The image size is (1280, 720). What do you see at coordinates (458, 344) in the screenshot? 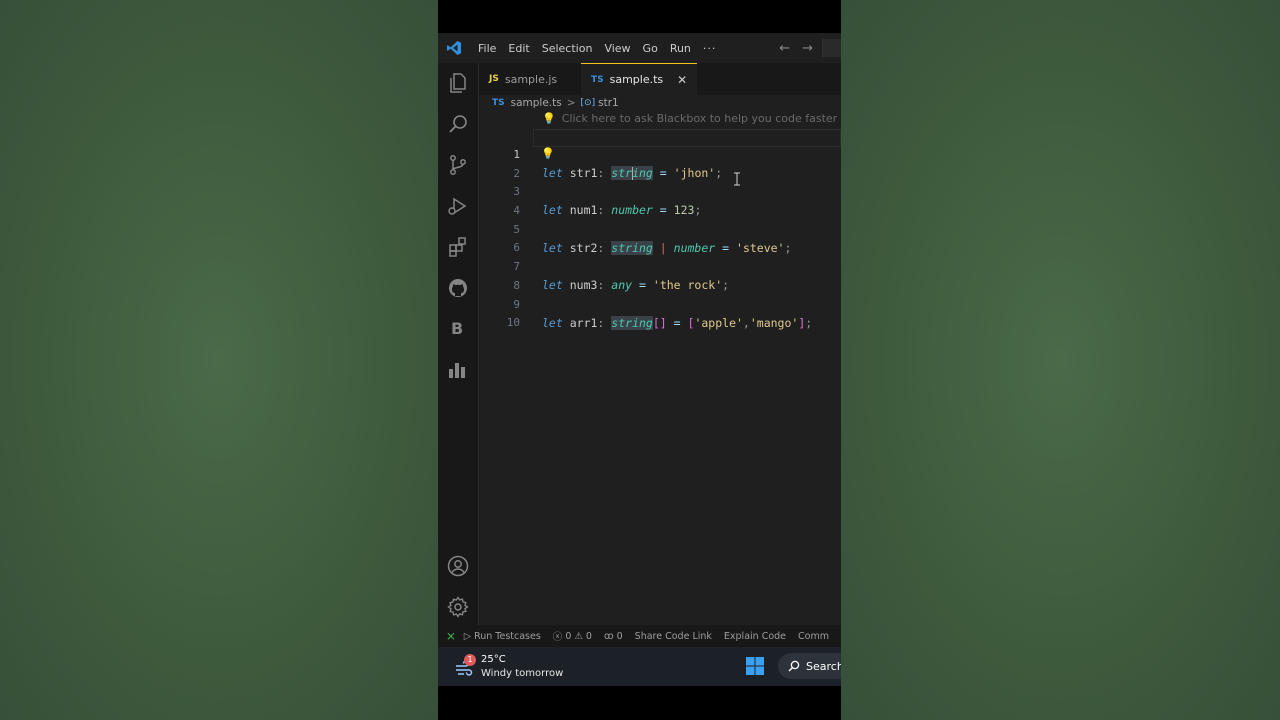
I see `activity-bar: B` at bounding box center [458, 344].